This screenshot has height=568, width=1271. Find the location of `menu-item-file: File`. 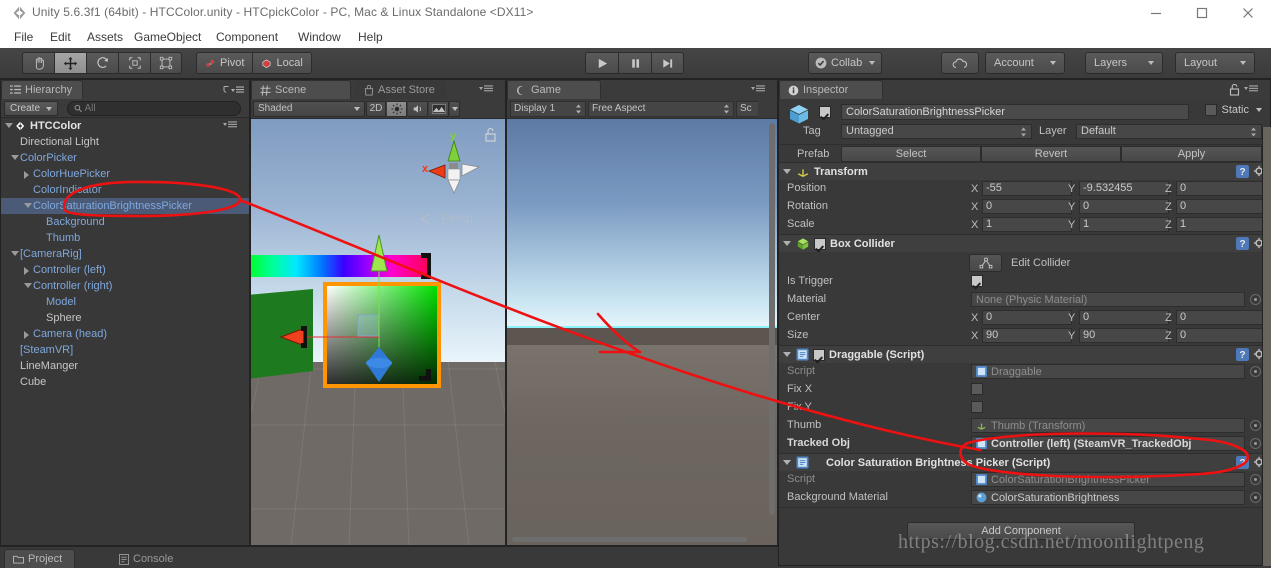

menu-item-file: File is located at coordinates (23, 37).